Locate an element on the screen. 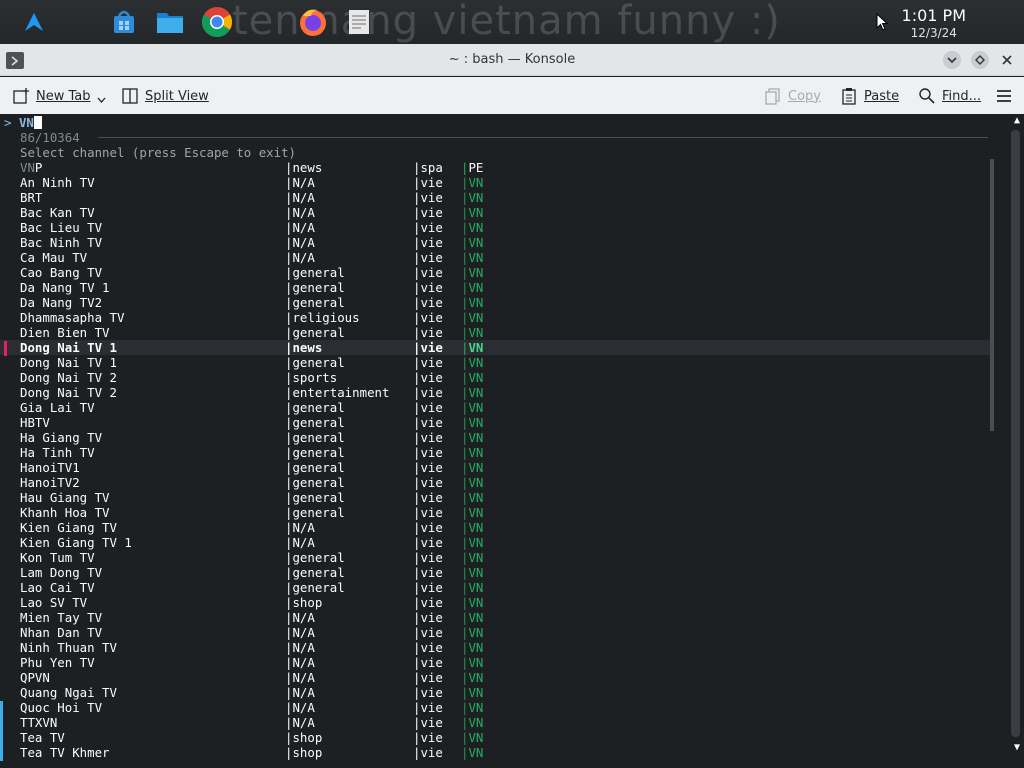  channel-name: Ninh Thuan TV is located at coordinates (68, 647).